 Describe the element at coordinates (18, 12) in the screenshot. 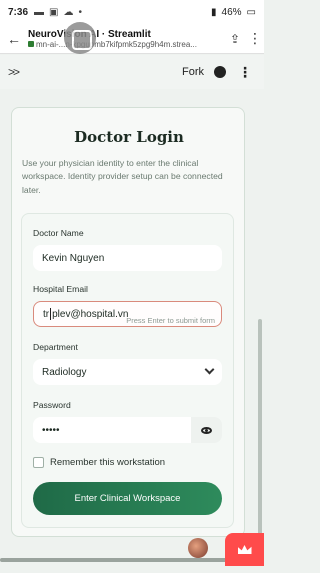

I see `status-time: 7:36` at that location.